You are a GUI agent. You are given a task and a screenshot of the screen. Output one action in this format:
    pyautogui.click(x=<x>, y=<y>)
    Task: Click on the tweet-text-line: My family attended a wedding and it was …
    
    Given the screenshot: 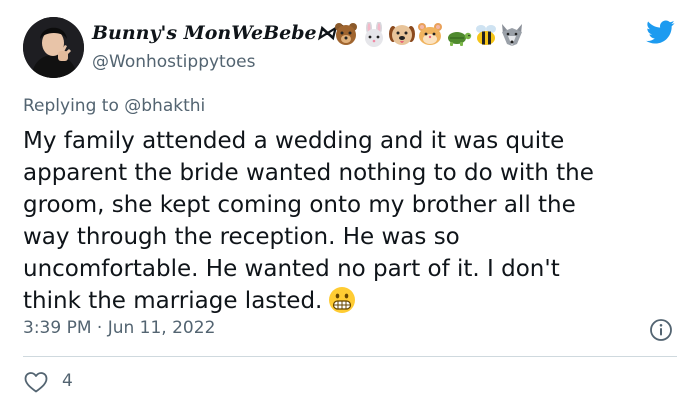 What is the action you would take?
    pyautogui.click(x=294, y=141)
    